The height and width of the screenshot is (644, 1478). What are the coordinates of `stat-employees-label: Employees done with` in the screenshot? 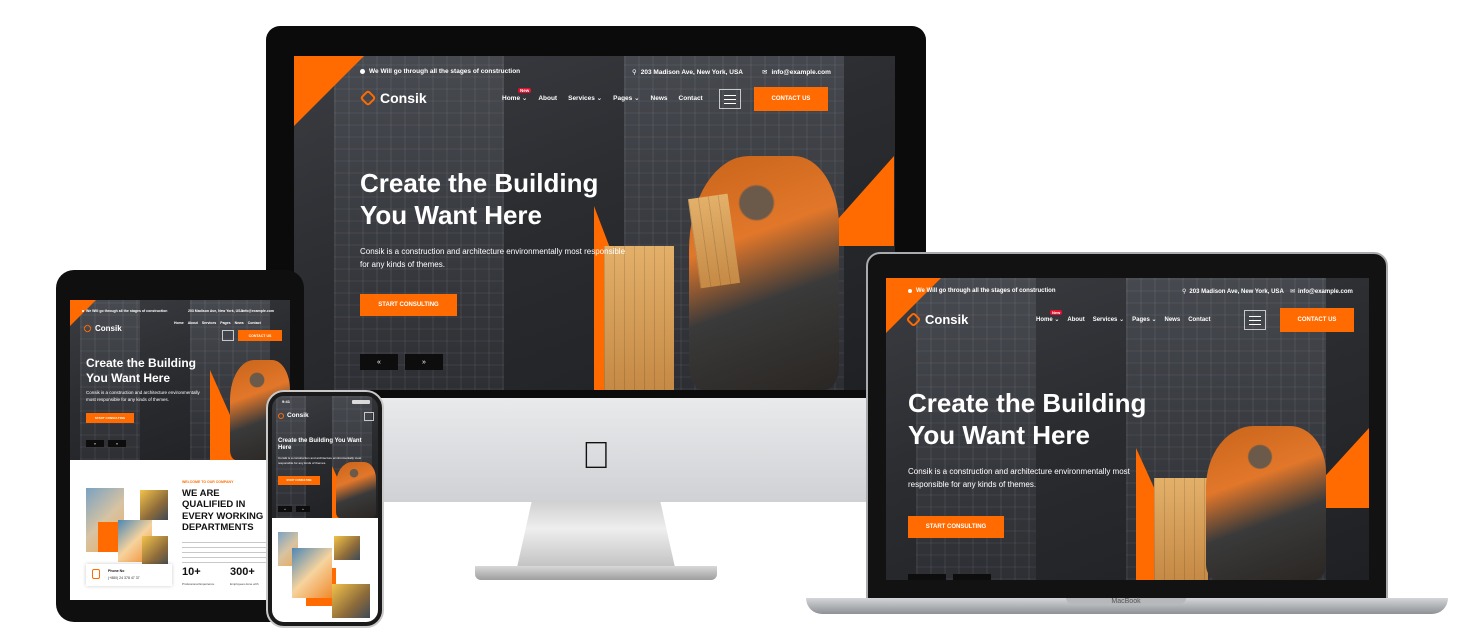 It's located at (244, 584).